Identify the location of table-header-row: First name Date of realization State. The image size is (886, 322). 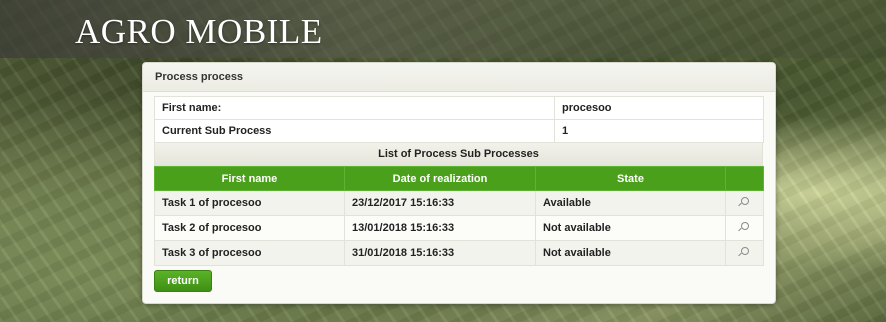
(459, 178).